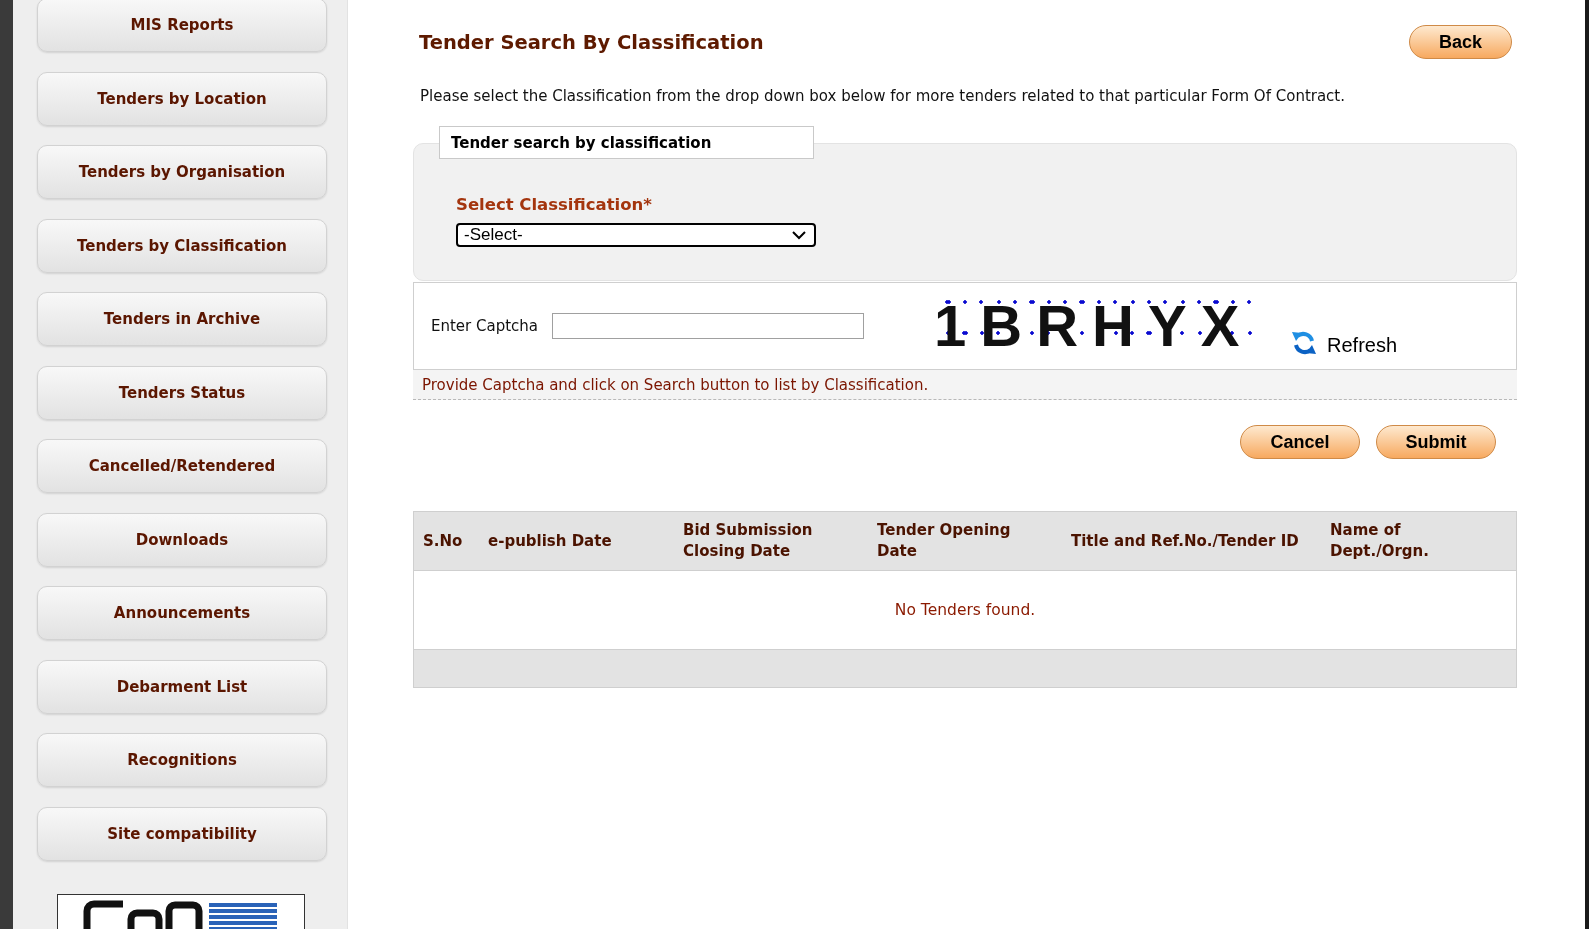  What do you see at coordinates (443, 541) in the screenshot?
I see `column-header: S.No` at bounding box center [443, 541].